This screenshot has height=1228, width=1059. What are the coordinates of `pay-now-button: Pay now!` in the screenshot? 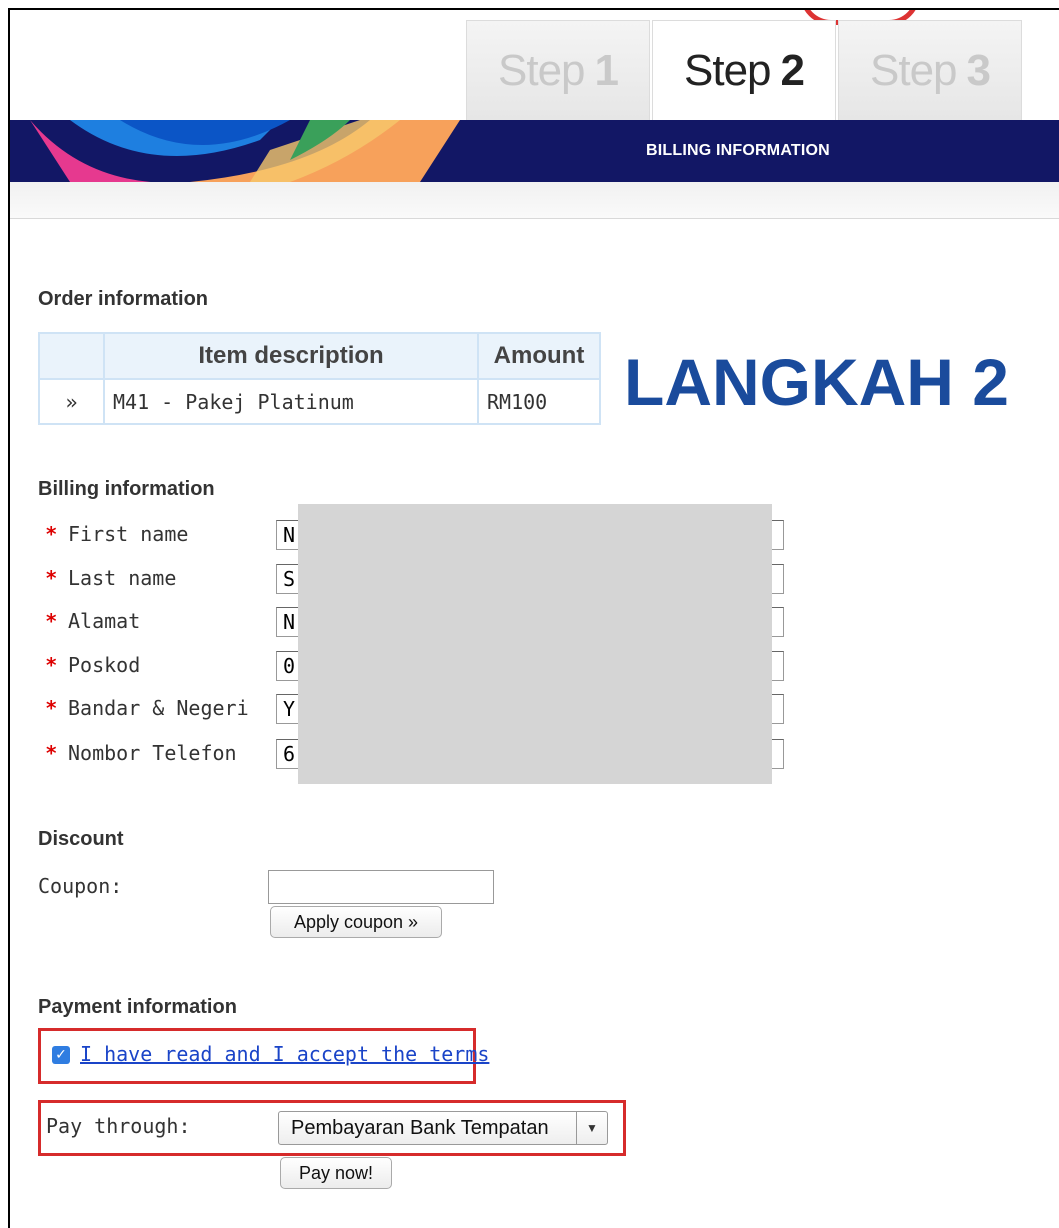 It's located at (336, 1173).